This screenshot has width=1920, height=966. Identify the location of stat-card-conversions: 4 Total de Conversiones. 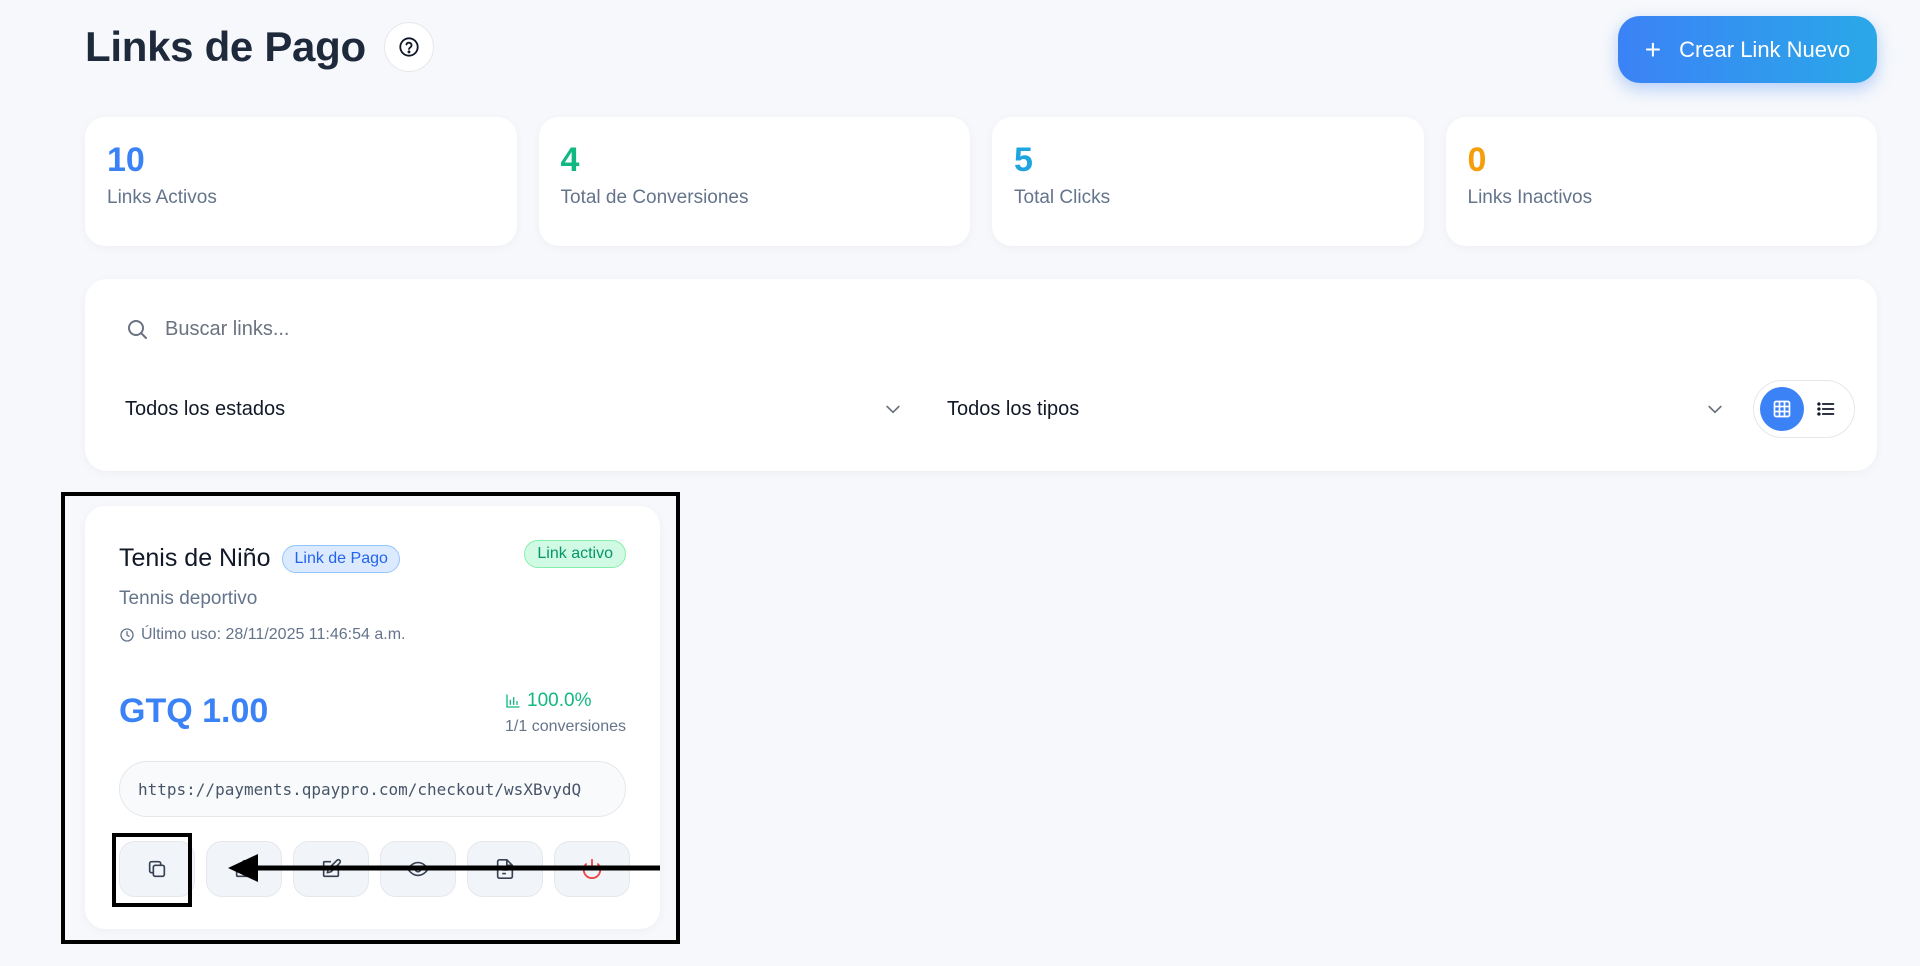
(754, 181).